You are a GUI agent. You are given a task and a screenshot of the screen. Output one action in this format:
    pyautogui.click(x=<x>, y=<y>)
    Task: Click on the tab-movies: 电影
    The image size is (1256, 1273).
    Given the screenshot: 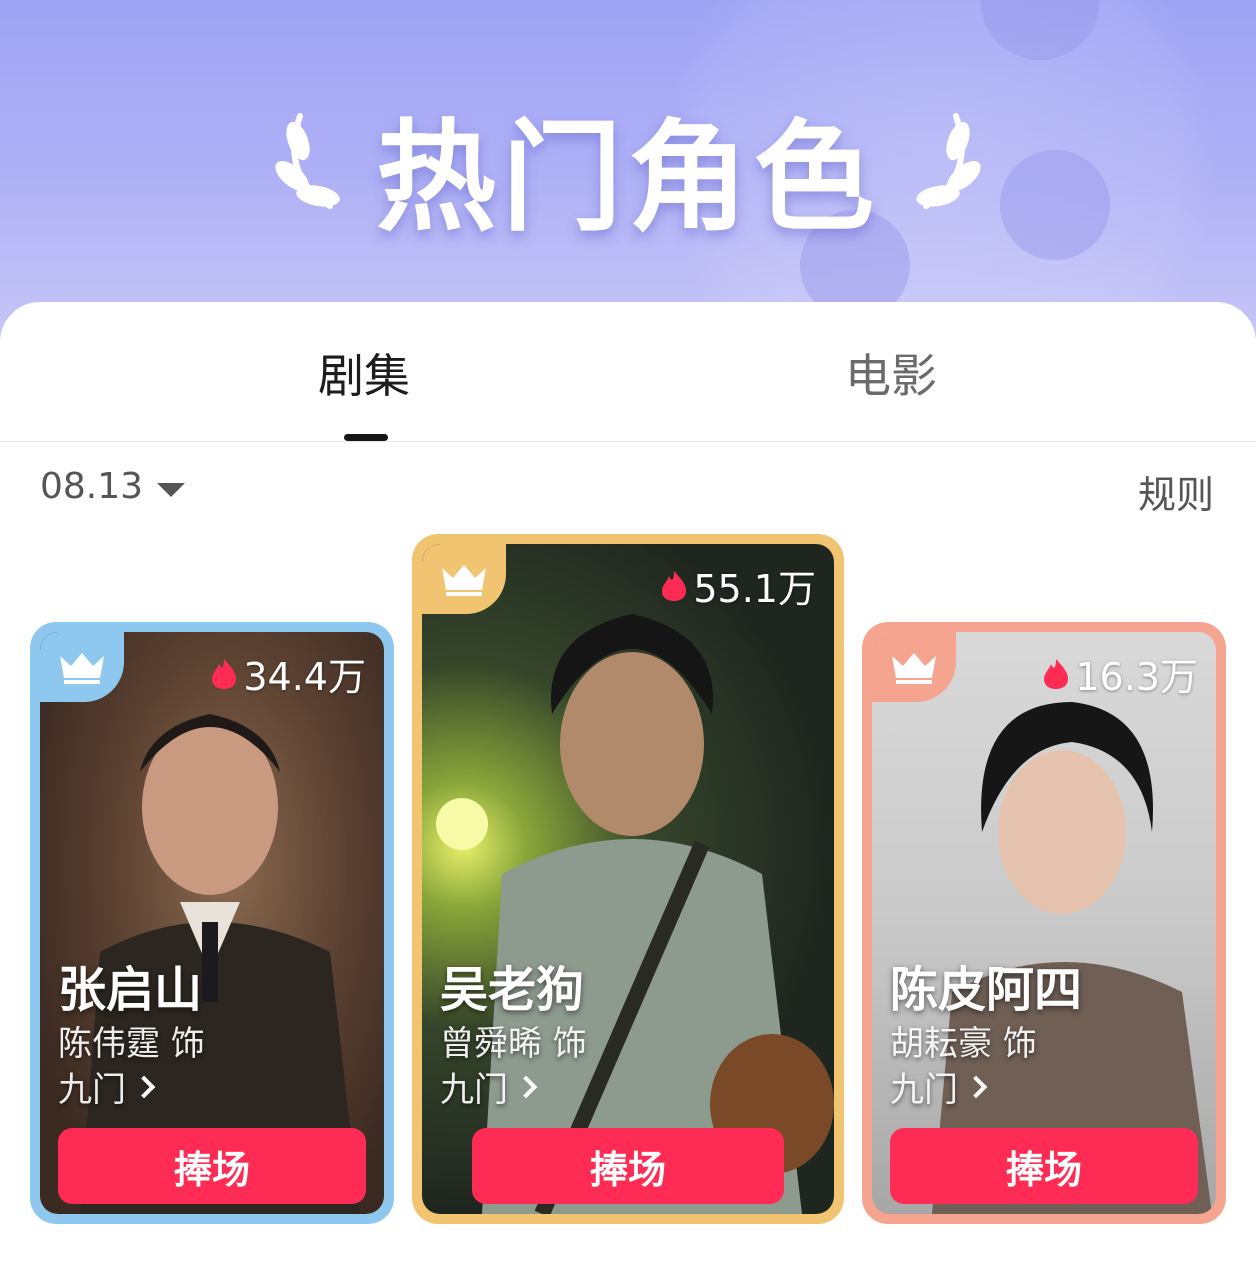 What is the action you would take?
    pyautogui.click(x=891, y=373)
    